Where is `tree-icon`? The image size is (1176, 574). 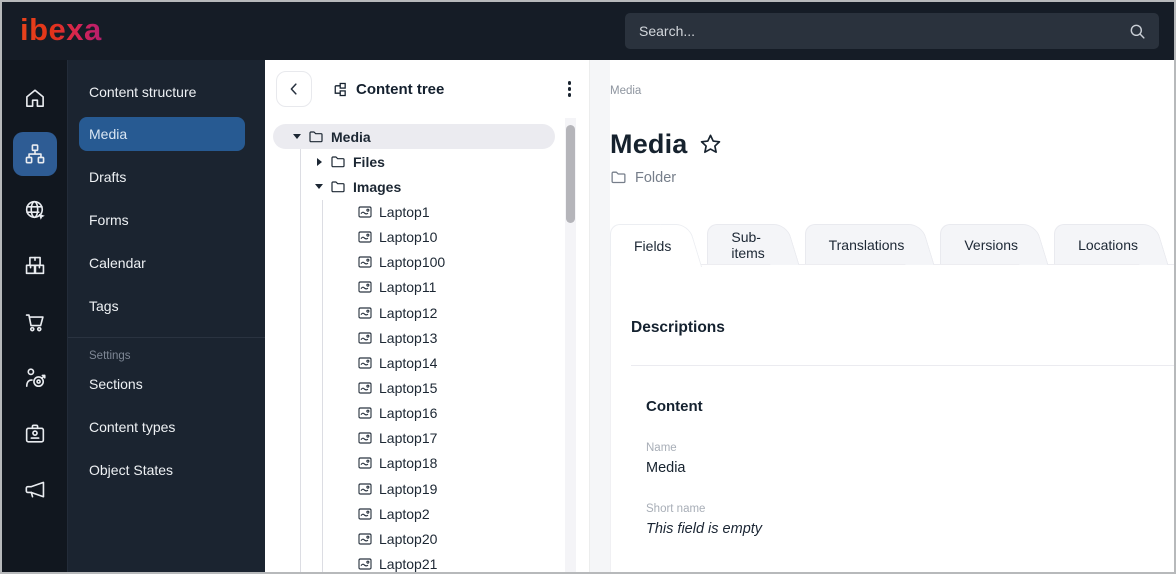
tree-icon is located at coordinates (340, 89).